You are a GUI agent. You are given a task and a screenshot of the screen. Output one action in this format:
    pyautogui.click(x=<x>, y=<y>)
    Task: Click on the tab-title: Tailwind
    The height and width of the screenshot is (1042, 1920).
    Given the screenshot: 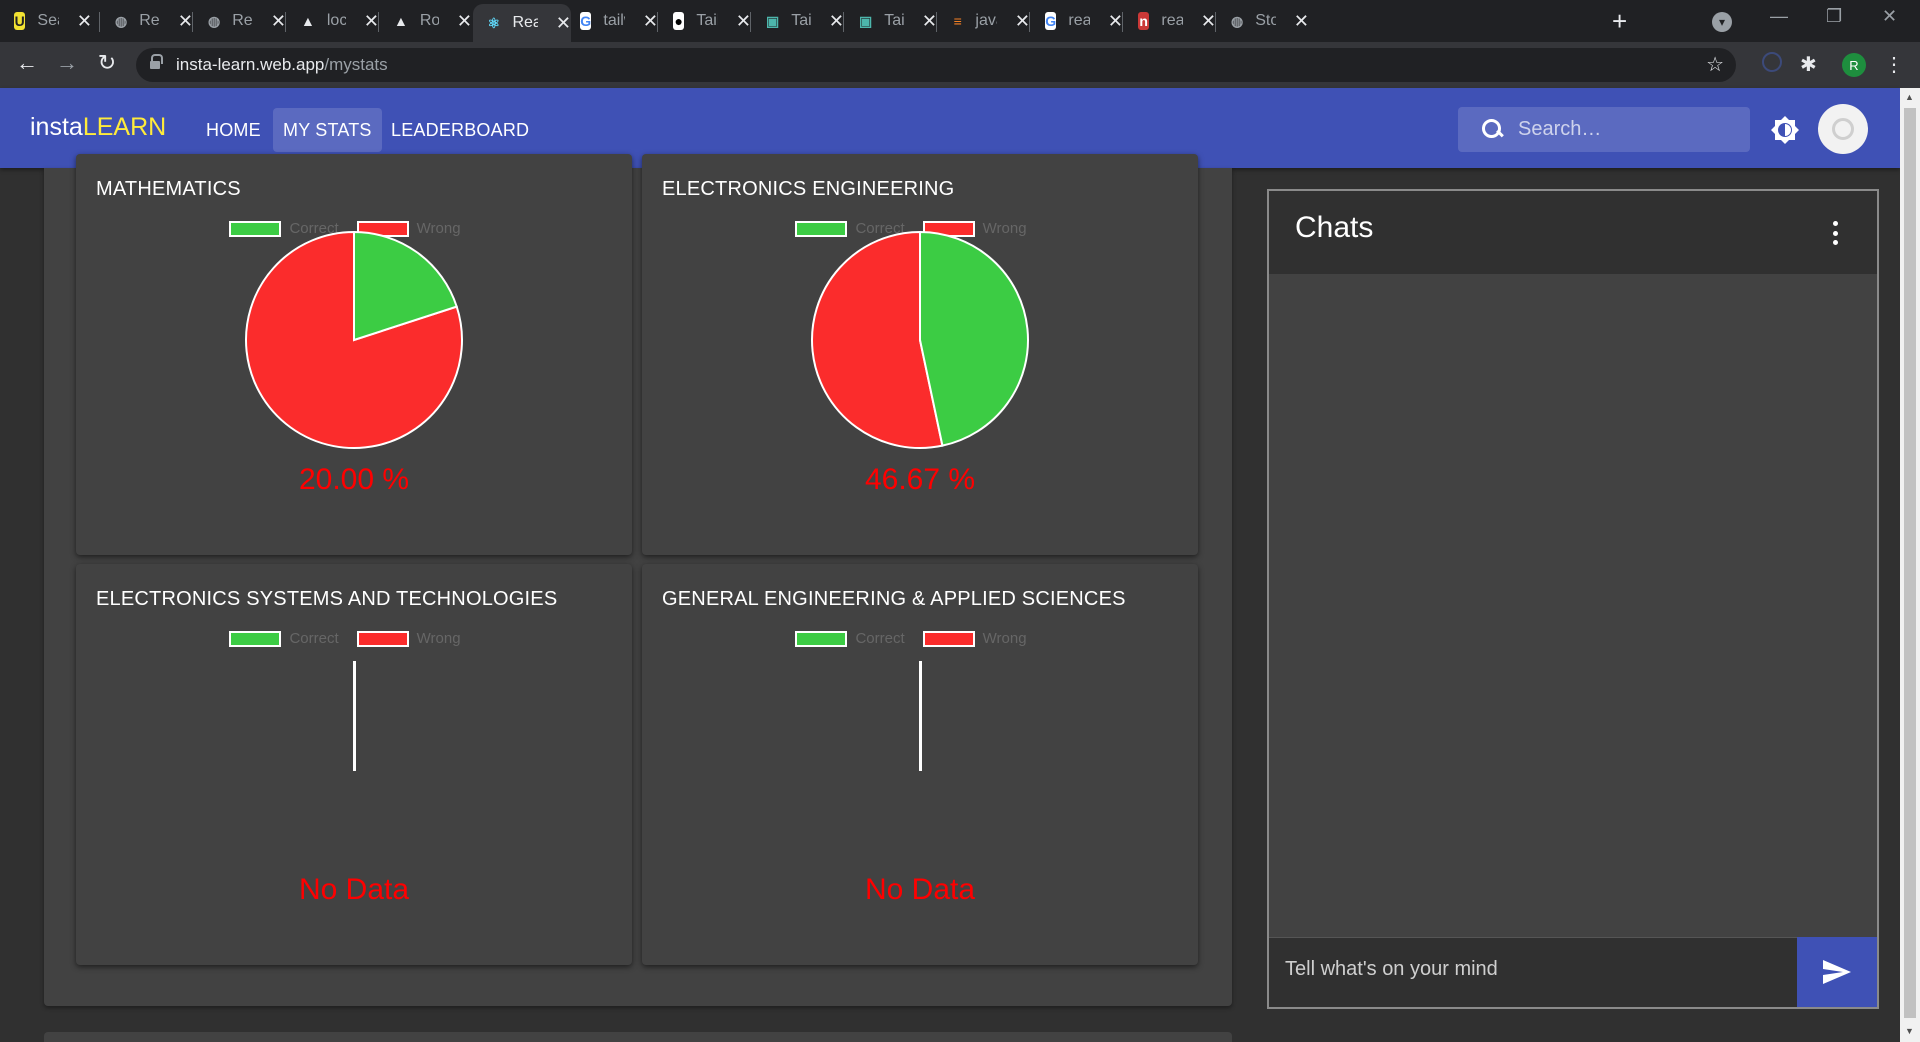 What is the action you would take?
    pyautogui.click(x=801, y=20)
    